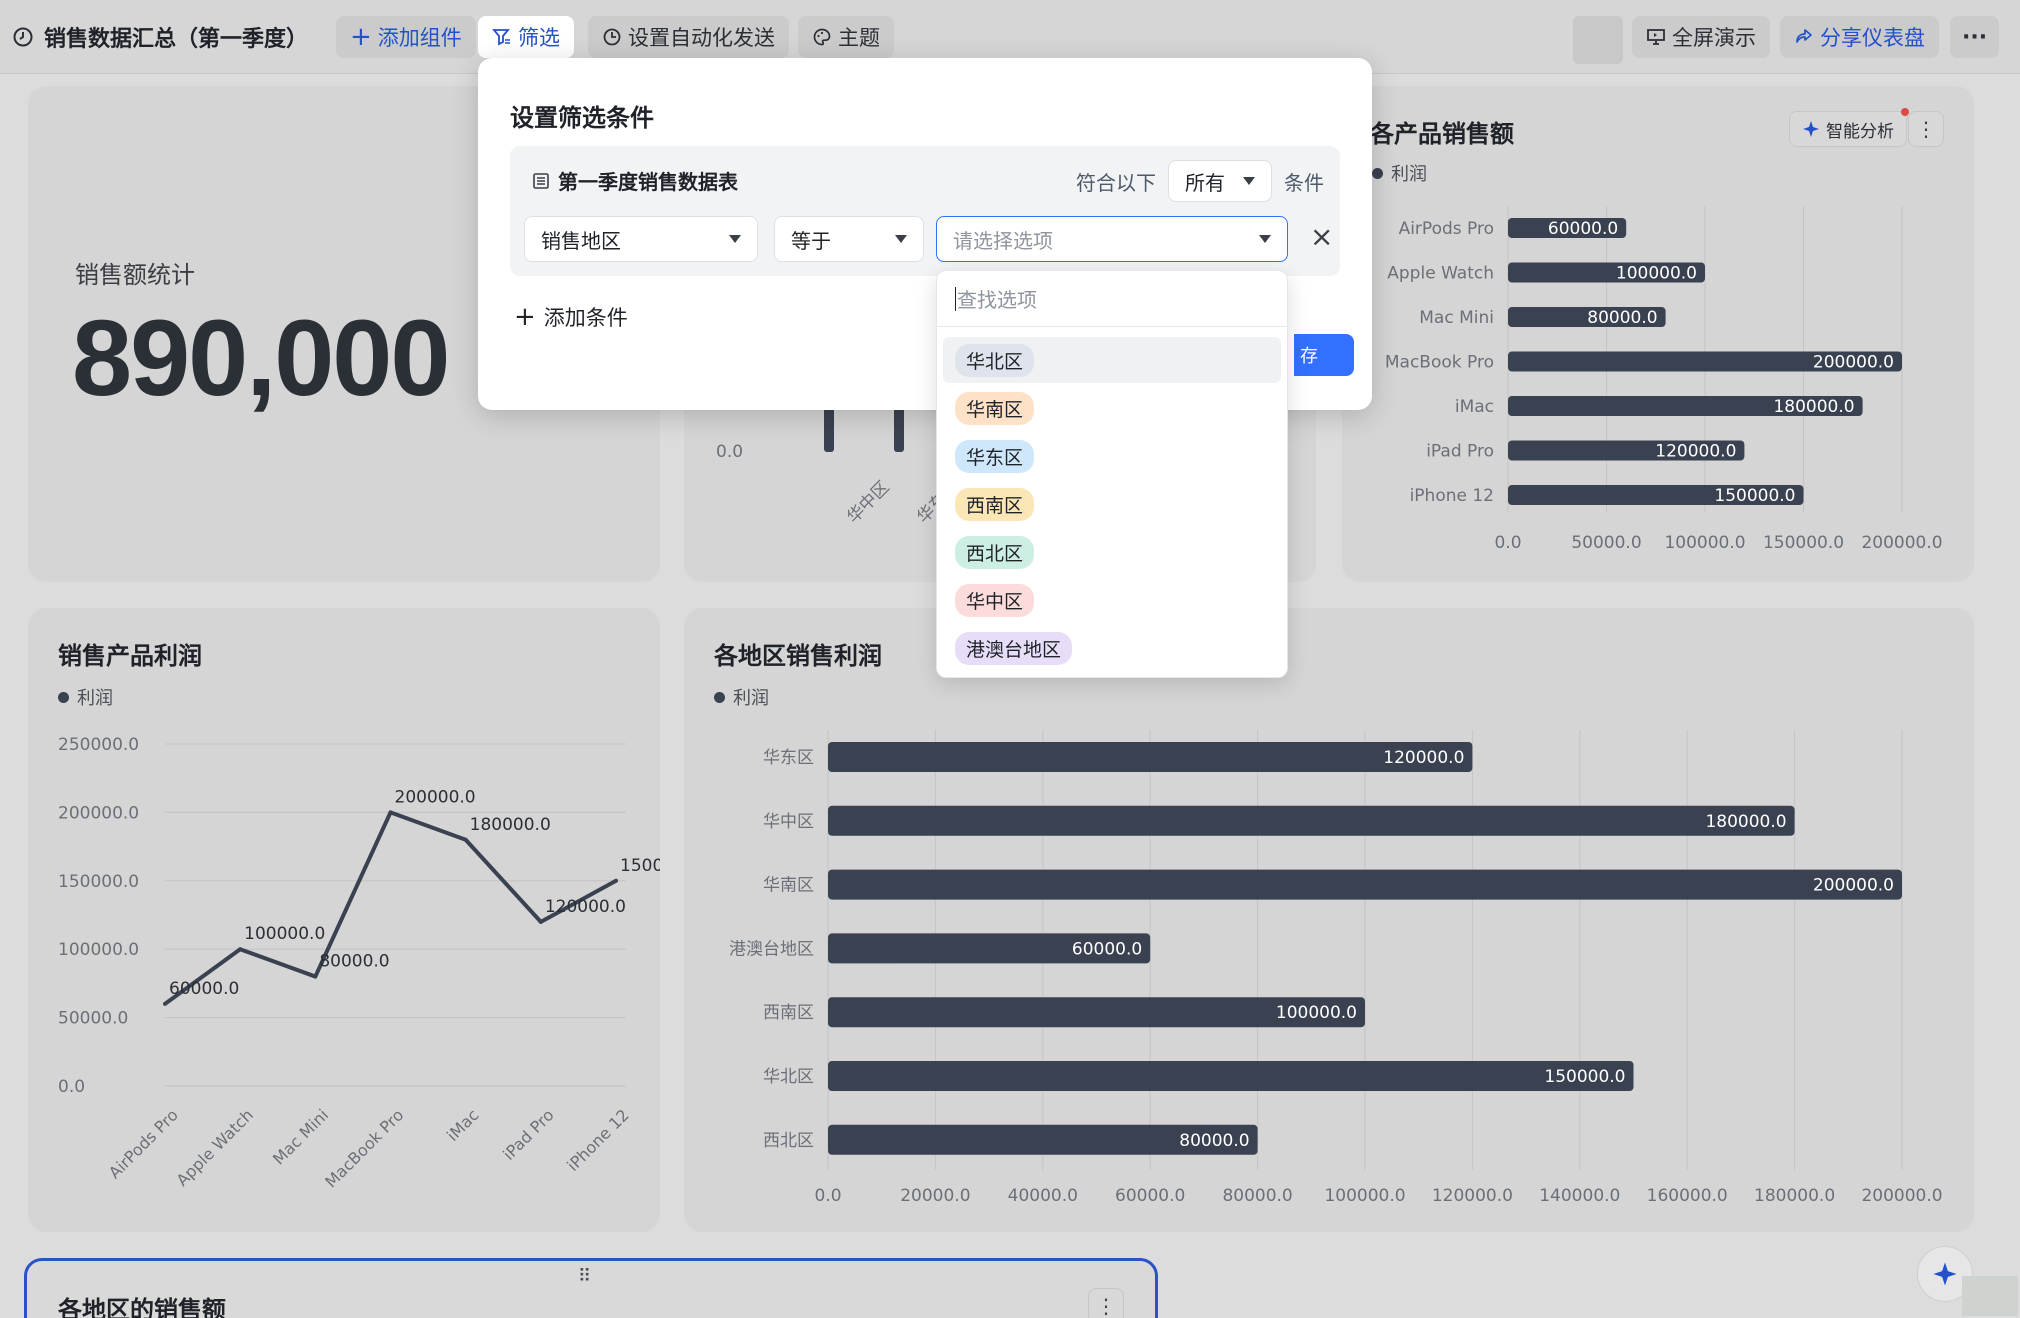 The width and height of the screenshot is (2020, 1318). I want to click on operator-select: 等于, so click(849, 239).